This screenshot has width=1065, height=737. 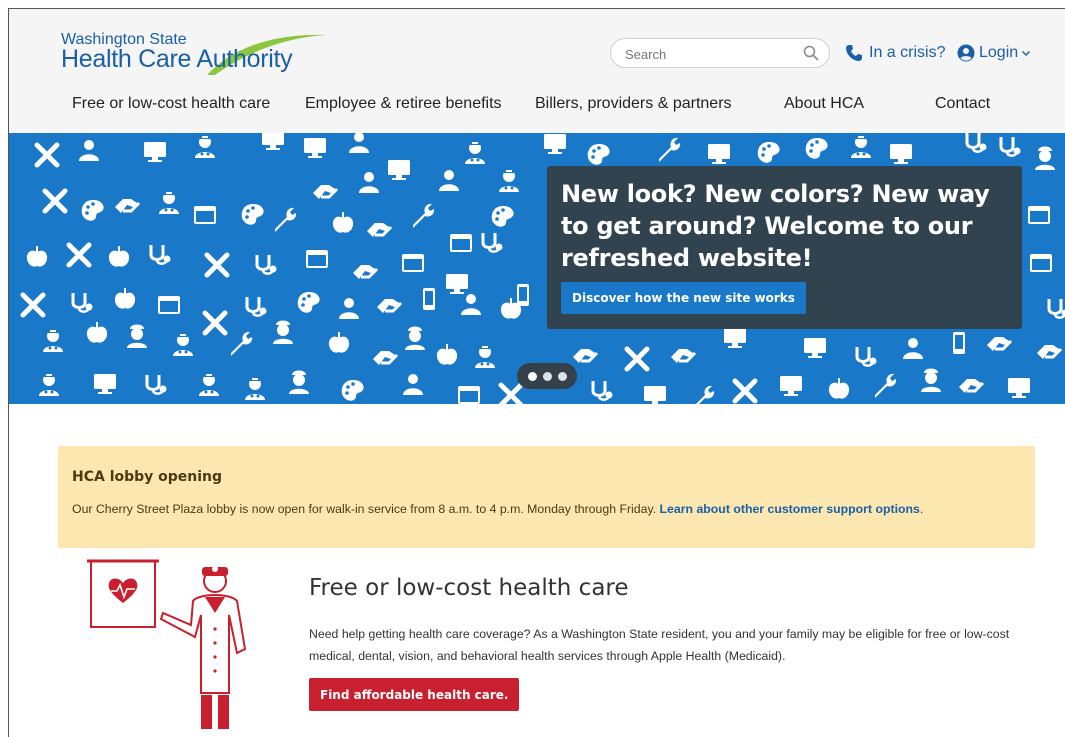 What do you see at coordinates (683, 298) in the screenshot?
I see `discover-site-button: Discover how the new site works` at bounding box center [683, 298].